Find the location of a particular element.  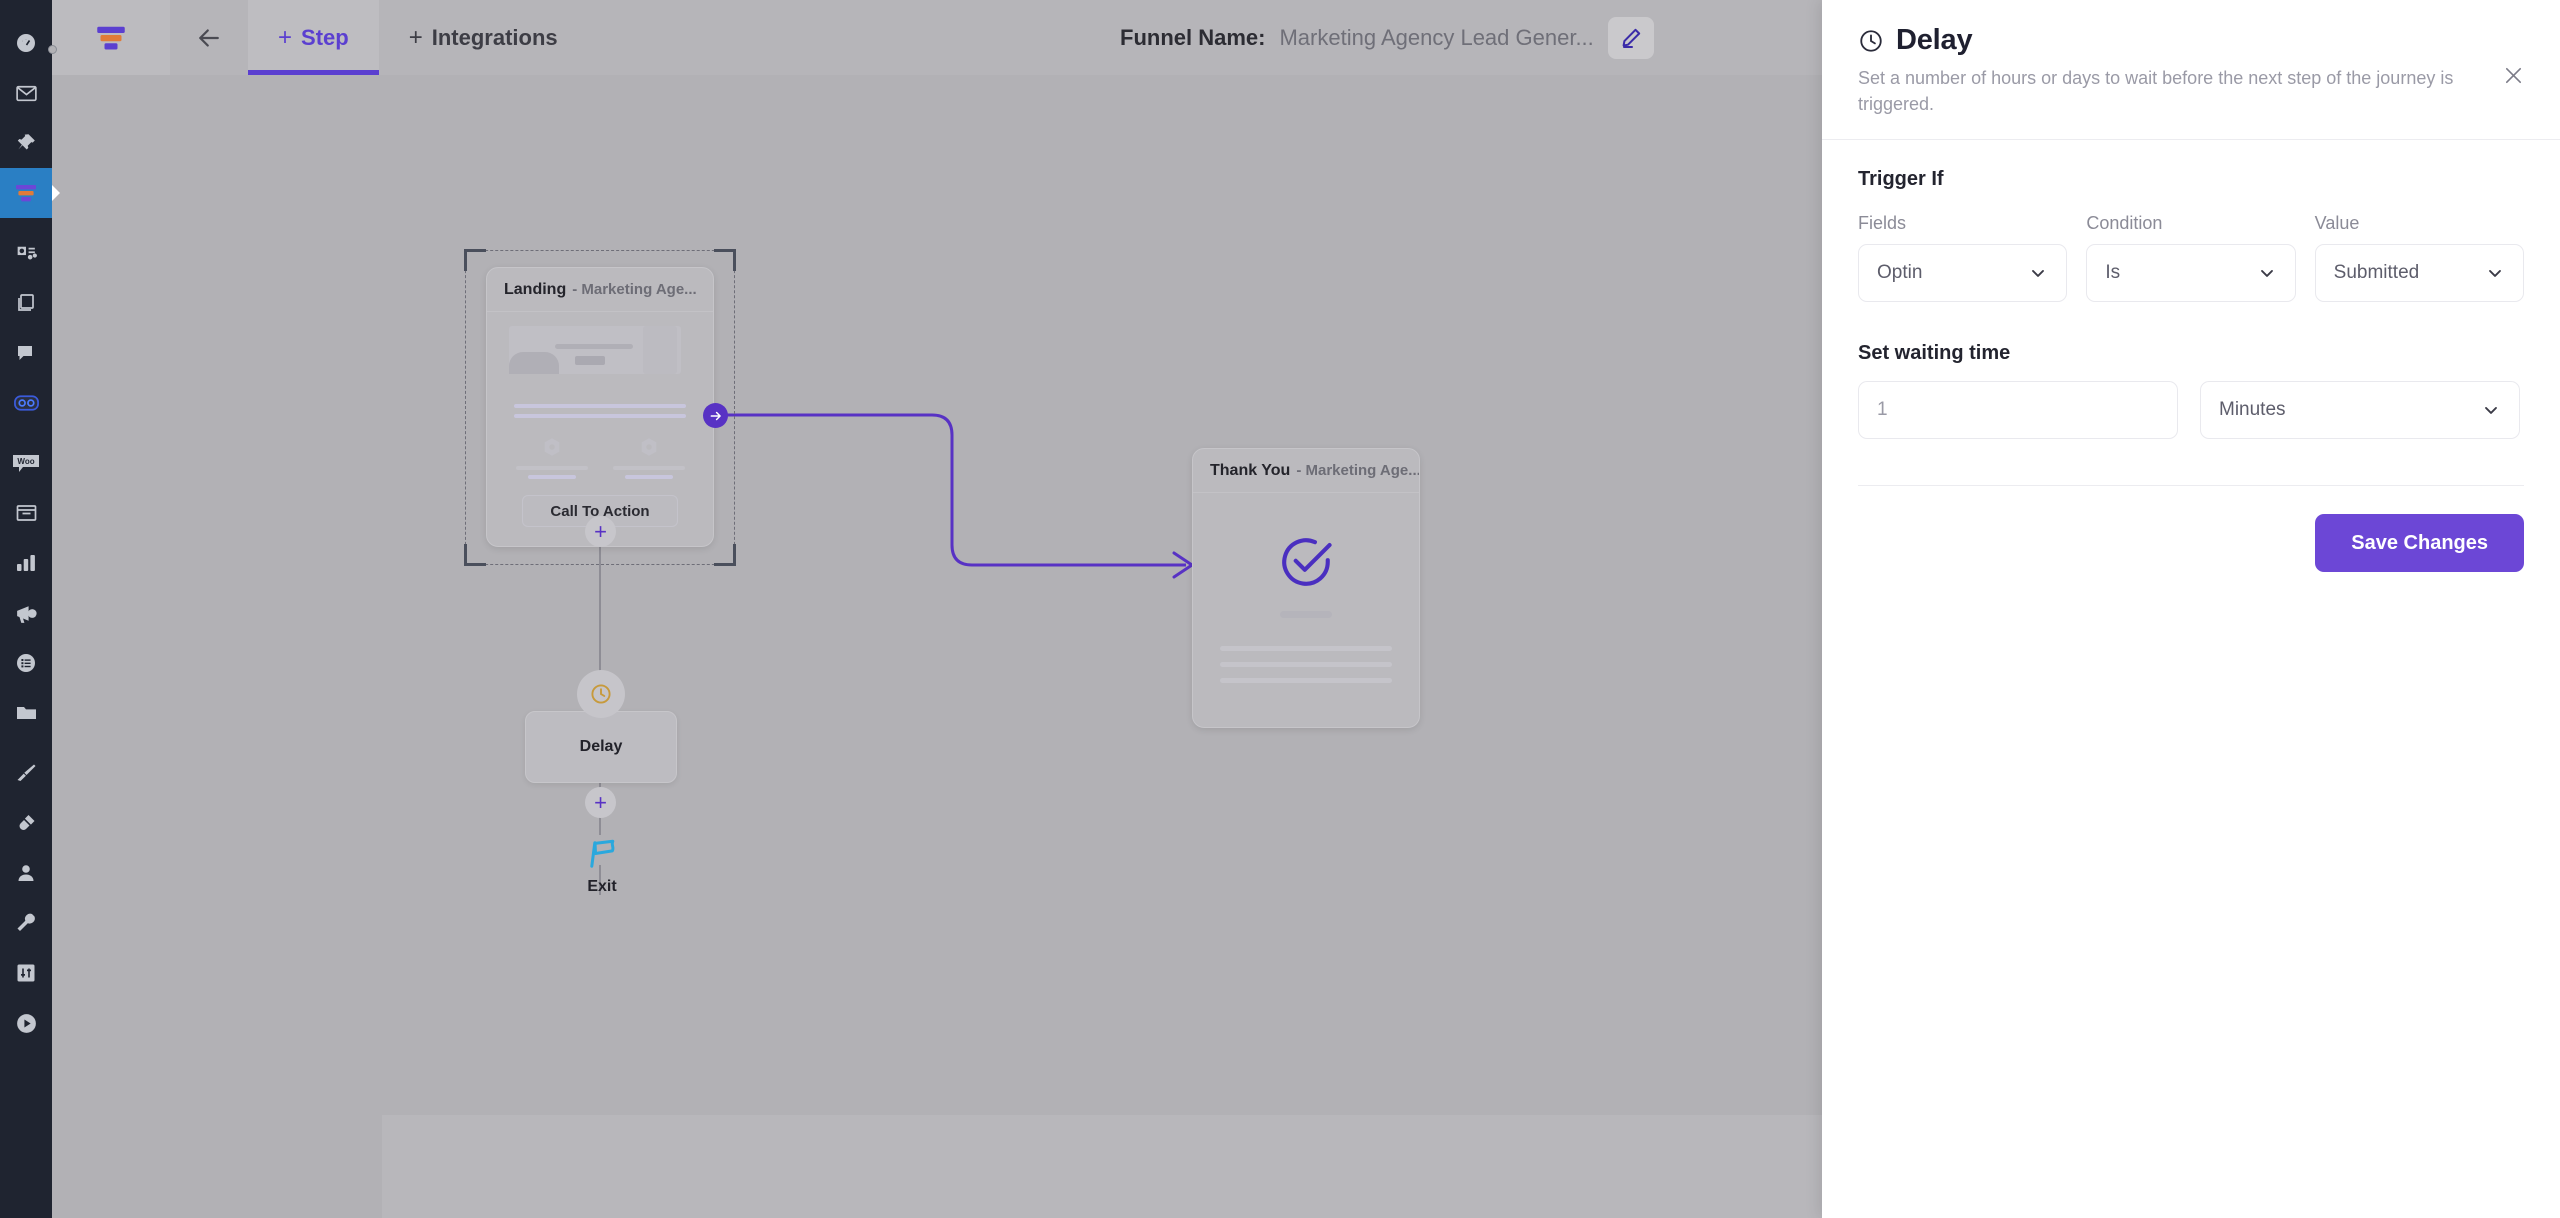

delay-node: Delay is located at coordinates (601, 747).